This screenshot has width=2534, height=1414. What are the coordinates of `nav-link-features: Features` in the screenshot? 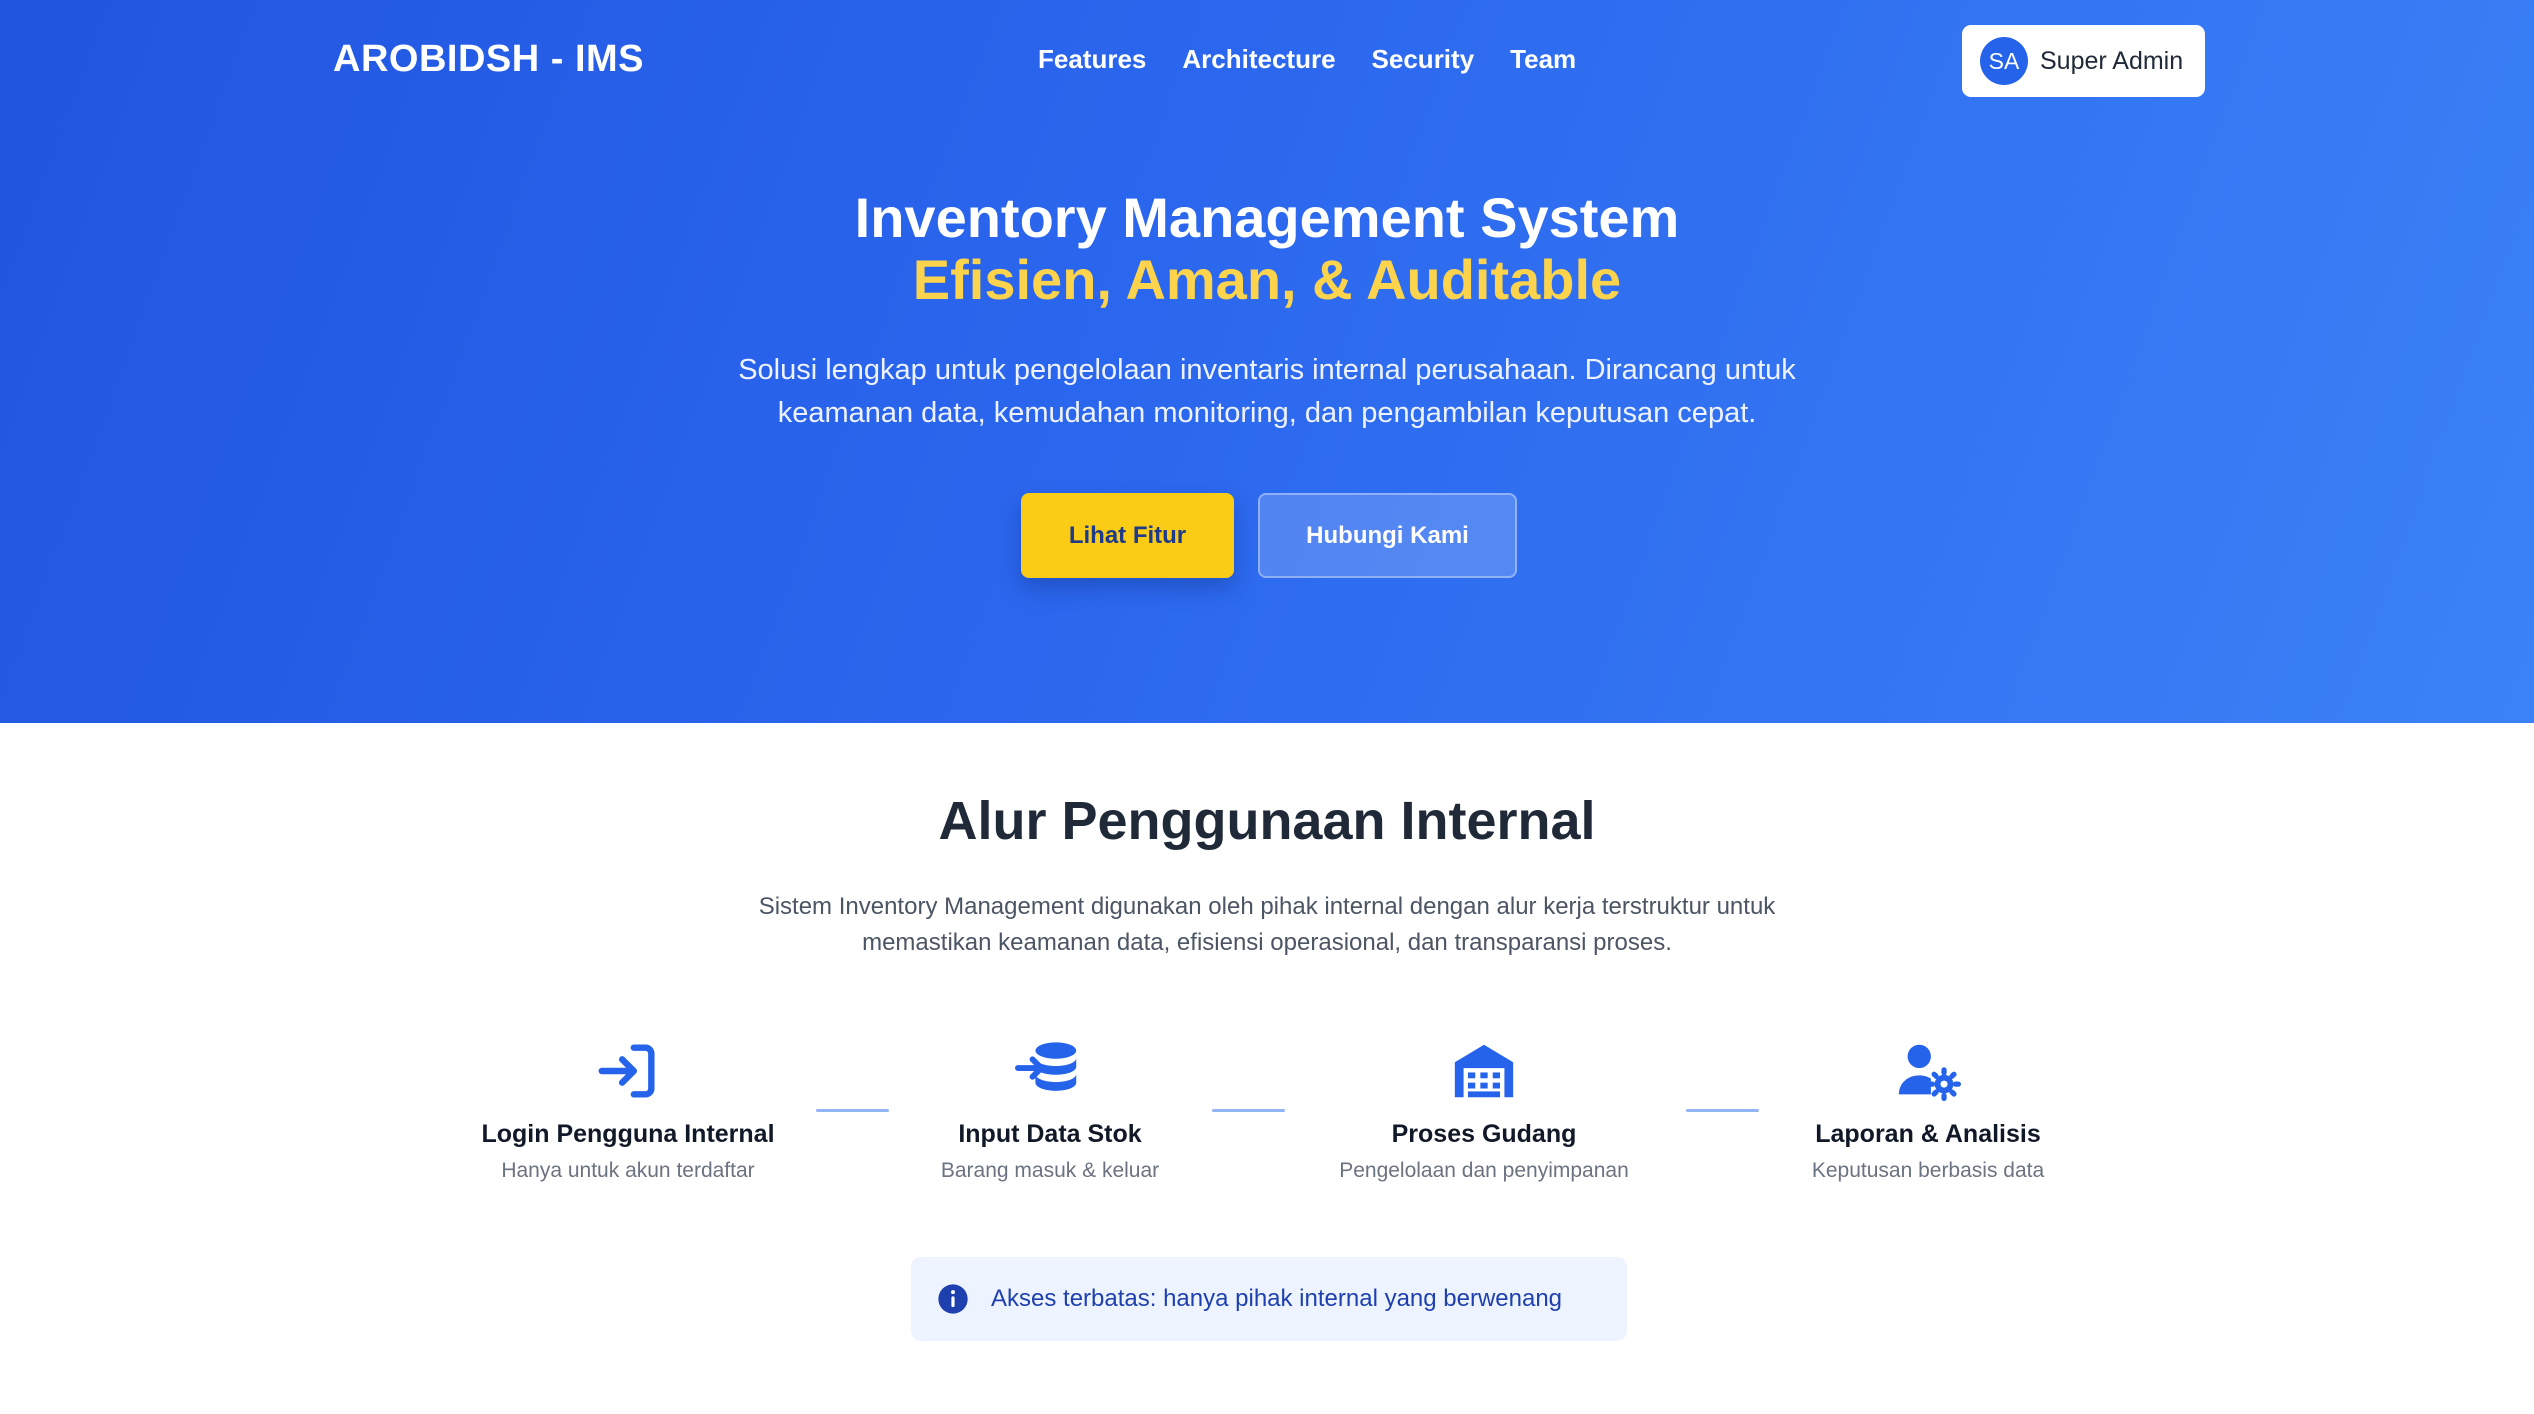 It's located at (1092, 59).